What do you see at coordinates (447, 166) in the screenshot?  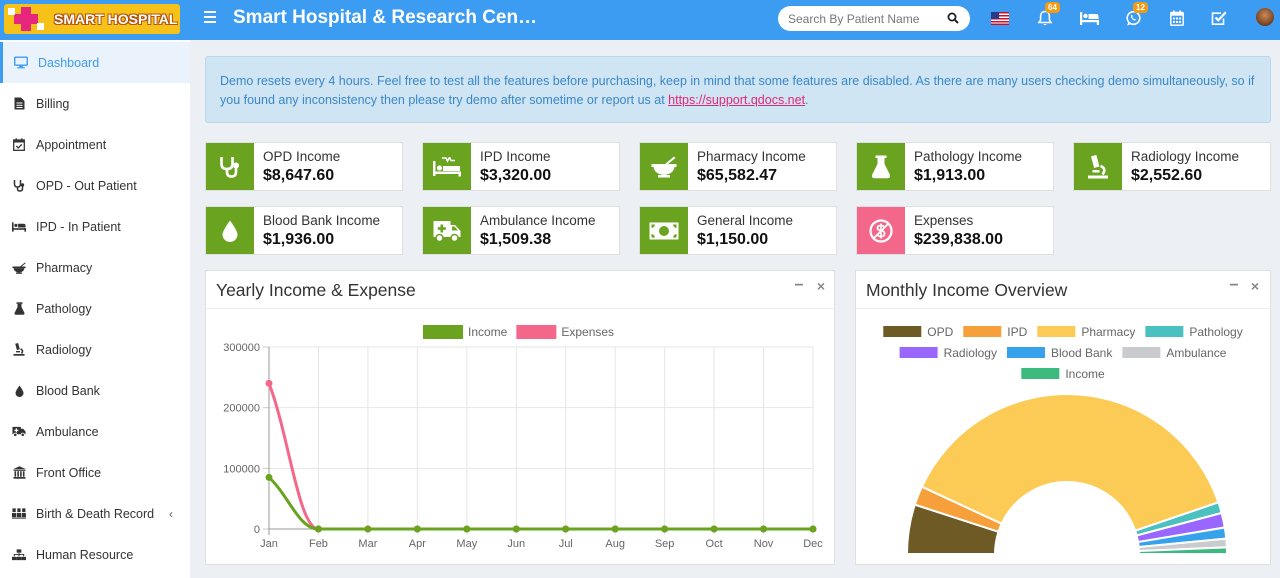 I see `procedures-icon` at bounding box center [447, 166].